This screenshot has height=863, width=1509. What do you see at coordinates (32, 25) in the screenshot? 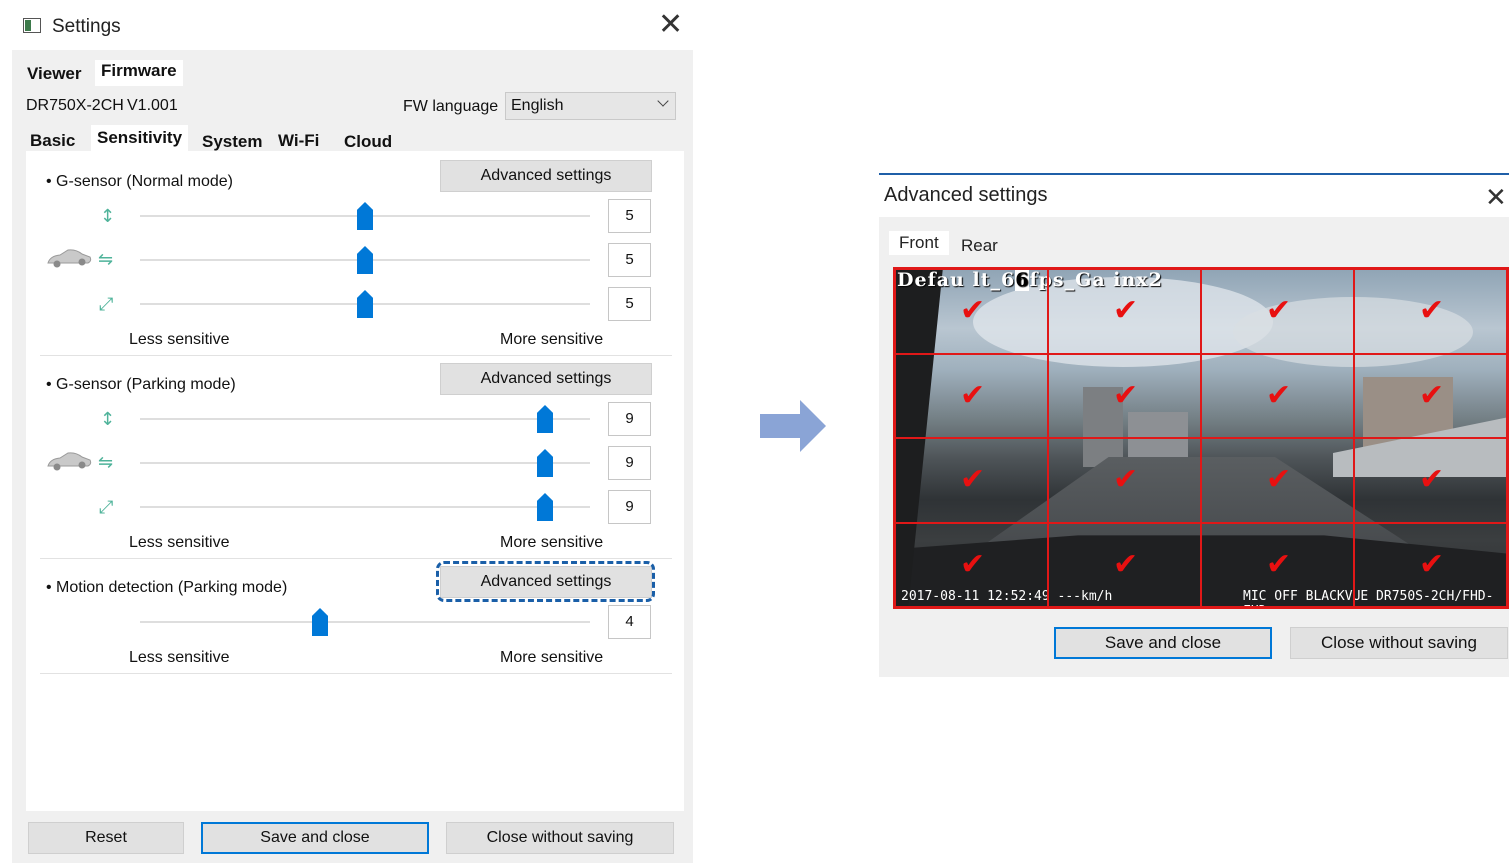
I see `app-icon` at bounding box center [32, 25].